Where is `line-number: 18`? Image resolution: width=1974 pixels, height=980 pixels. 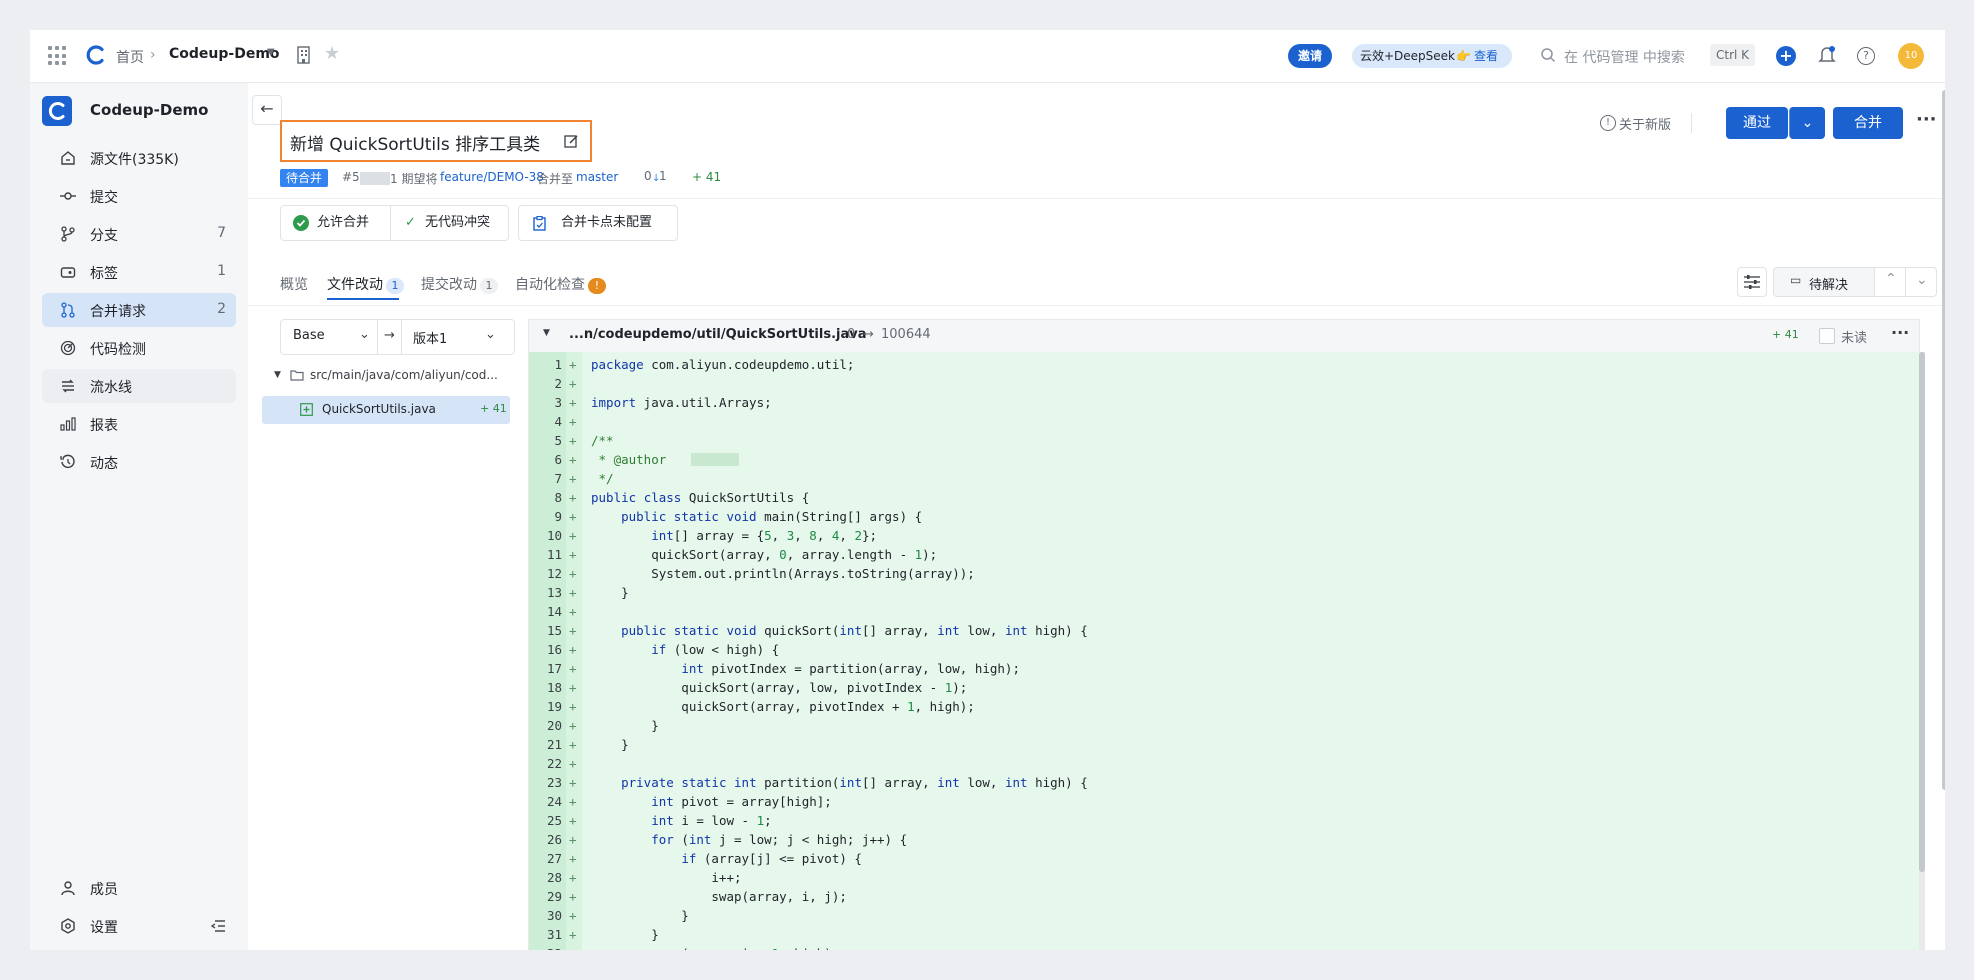
line-number: 18 is located at coordinates (554, 687).